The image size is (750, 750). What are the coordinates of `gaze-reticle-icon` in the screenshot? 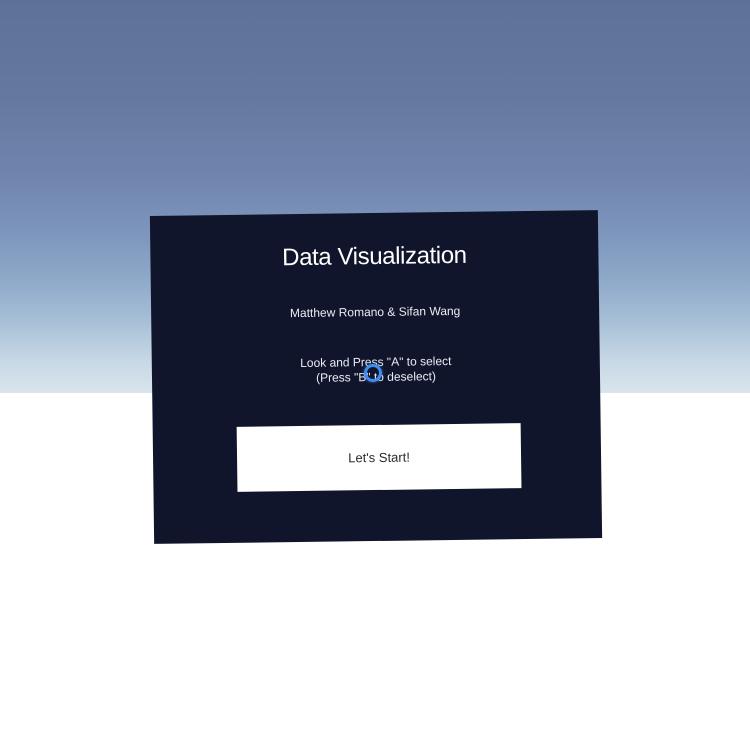 It's located at (373, 373).